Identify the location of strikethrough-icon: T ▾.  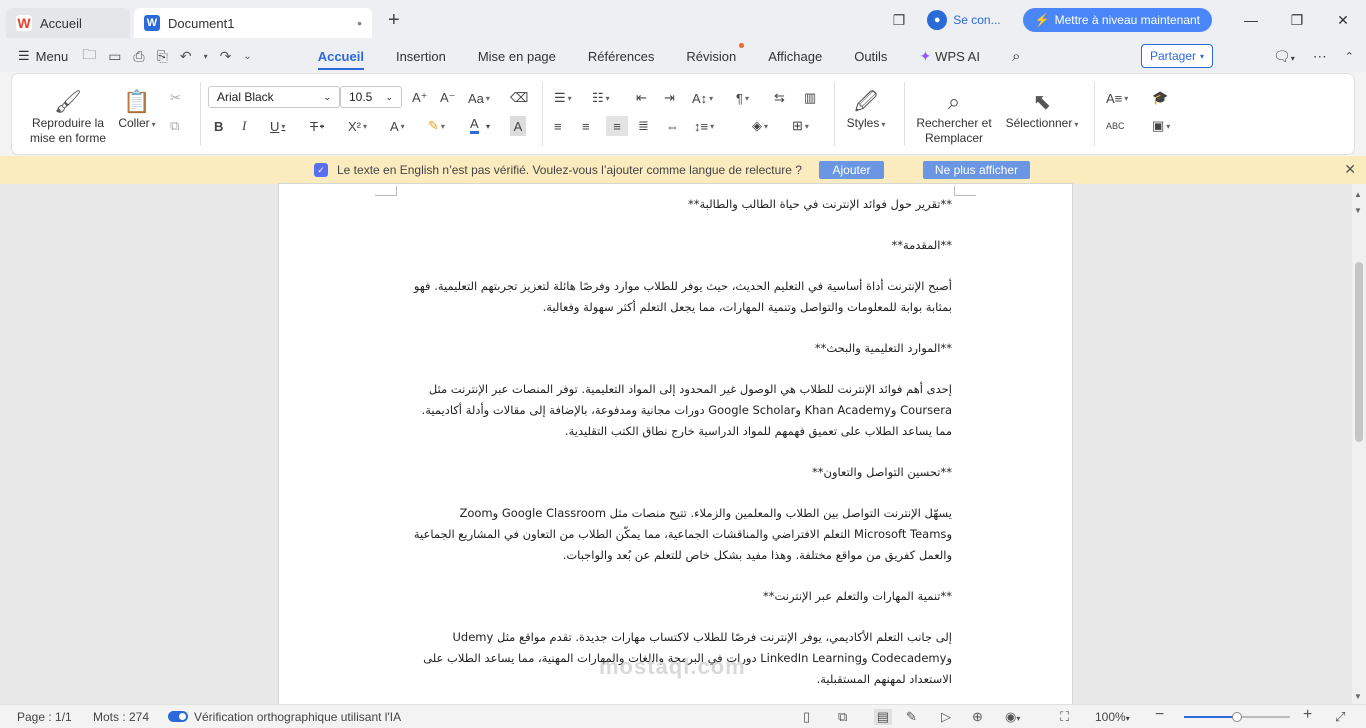
(317, 126).